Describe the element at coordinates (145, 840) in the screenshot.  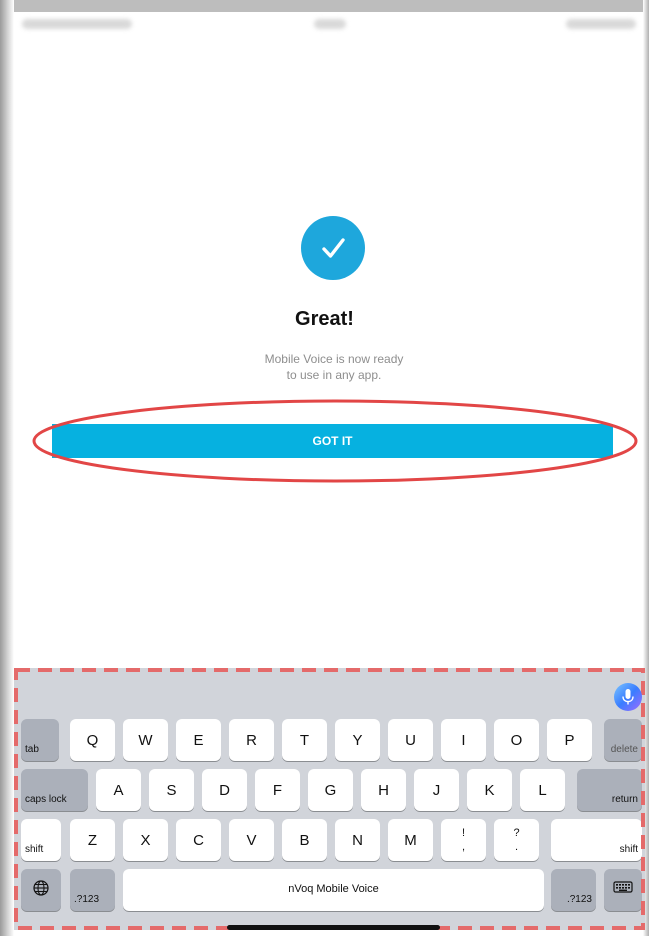
I see `key-x: X` at that location.